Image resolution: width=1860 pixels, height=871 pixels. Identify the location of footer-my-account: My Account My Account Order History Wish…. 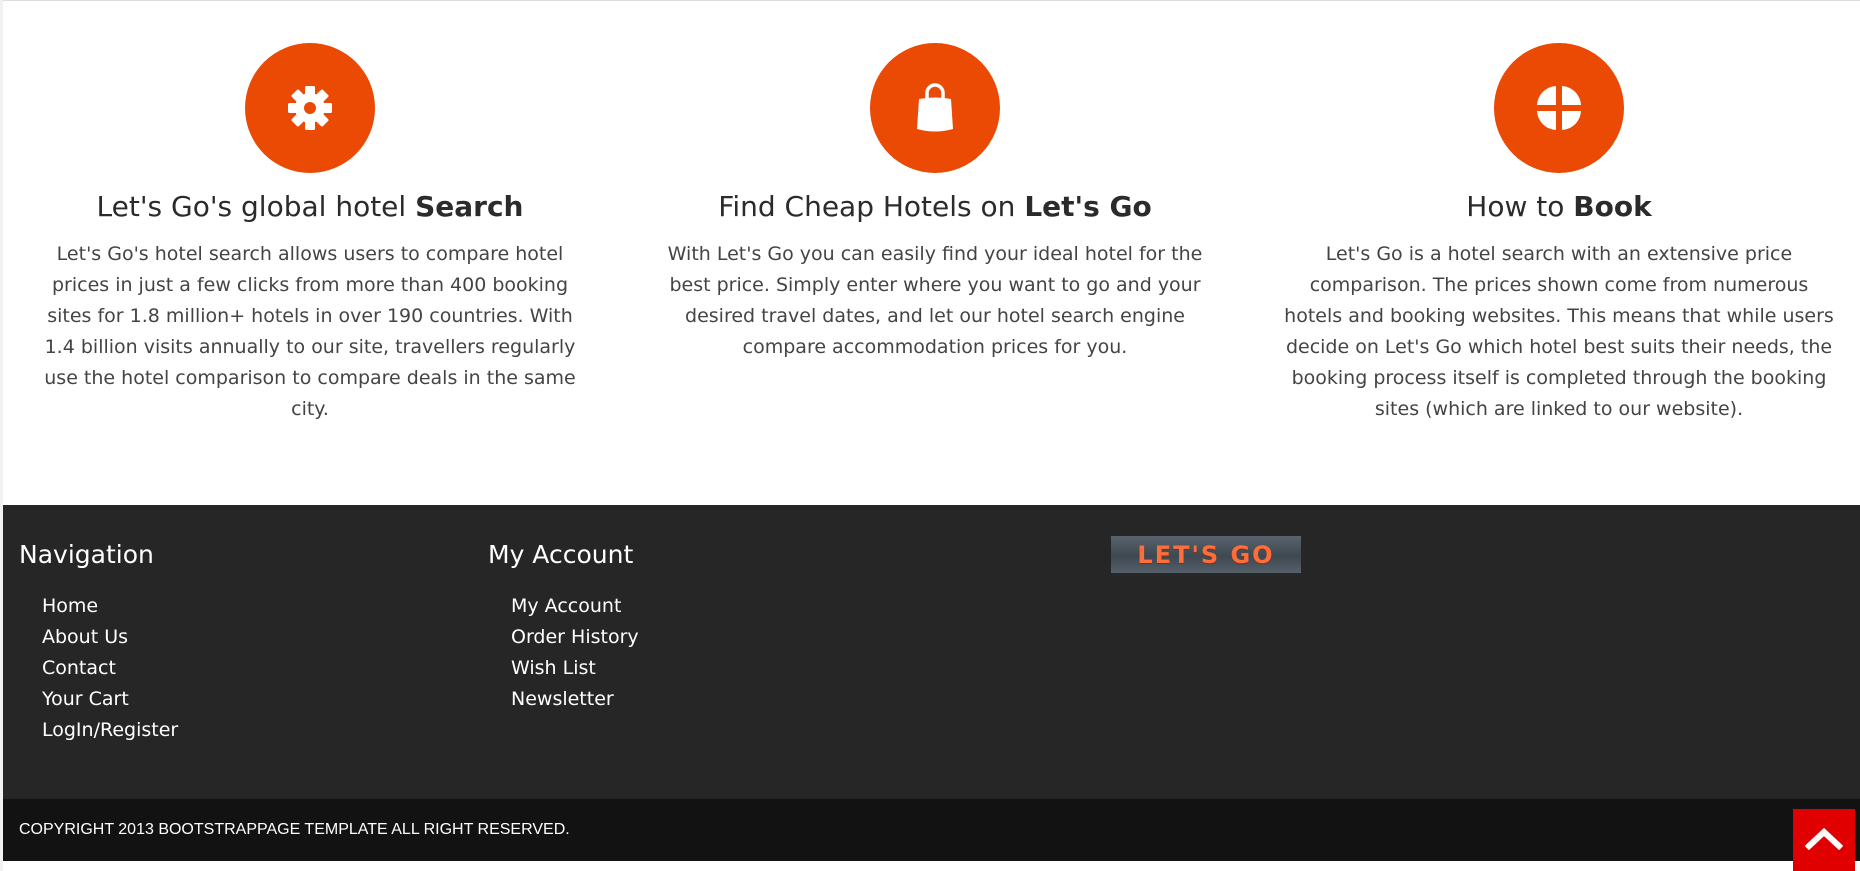
(563, 625).